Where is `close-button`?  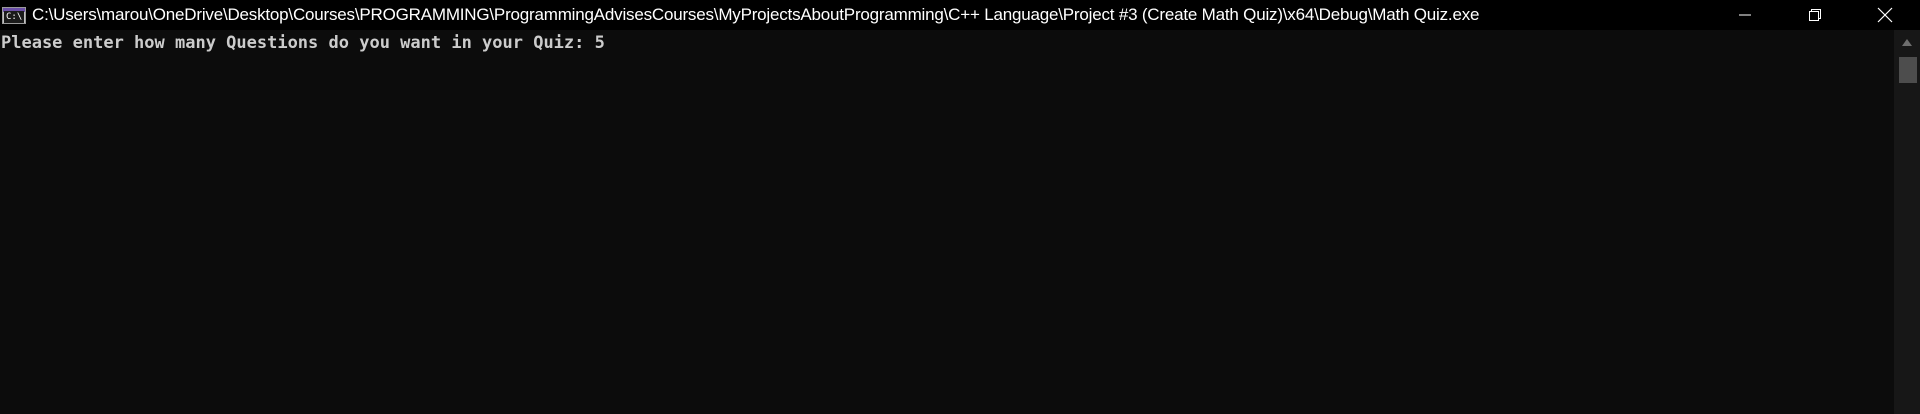 close-button is located at coordinates (1885, 15).